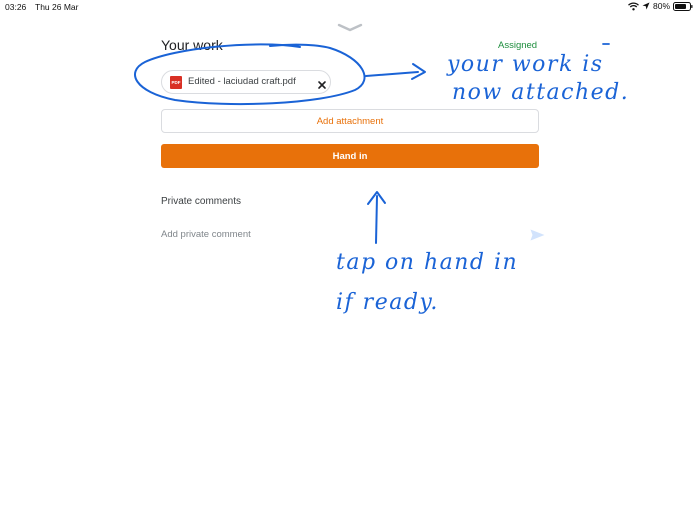  Describe the element at coordinates (525, 64) in the screenshot. I see `annotation-text-line1: your work is` at that location.